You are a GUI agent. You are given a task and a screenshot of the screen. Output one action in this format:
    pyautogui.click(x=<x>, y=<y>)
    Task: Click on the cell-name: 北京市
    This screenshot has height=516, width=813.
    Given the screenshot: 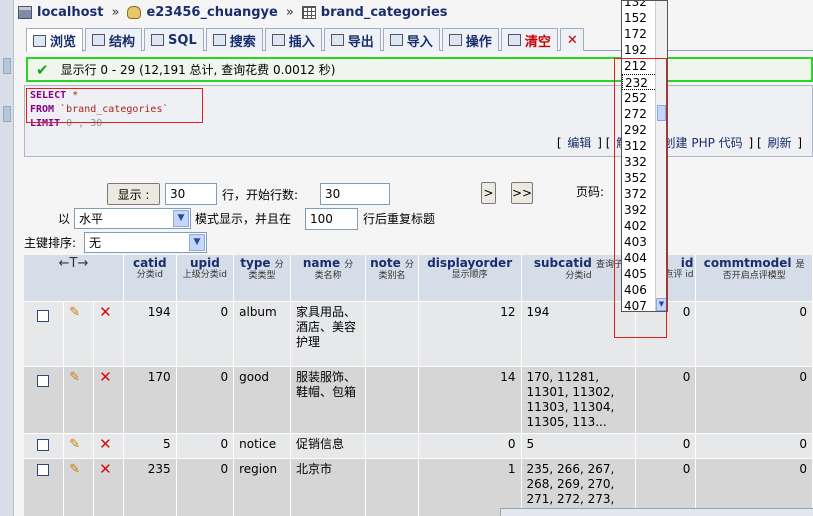 What is the action you would take?
    pyautogui.click(x=328, y=486)
    